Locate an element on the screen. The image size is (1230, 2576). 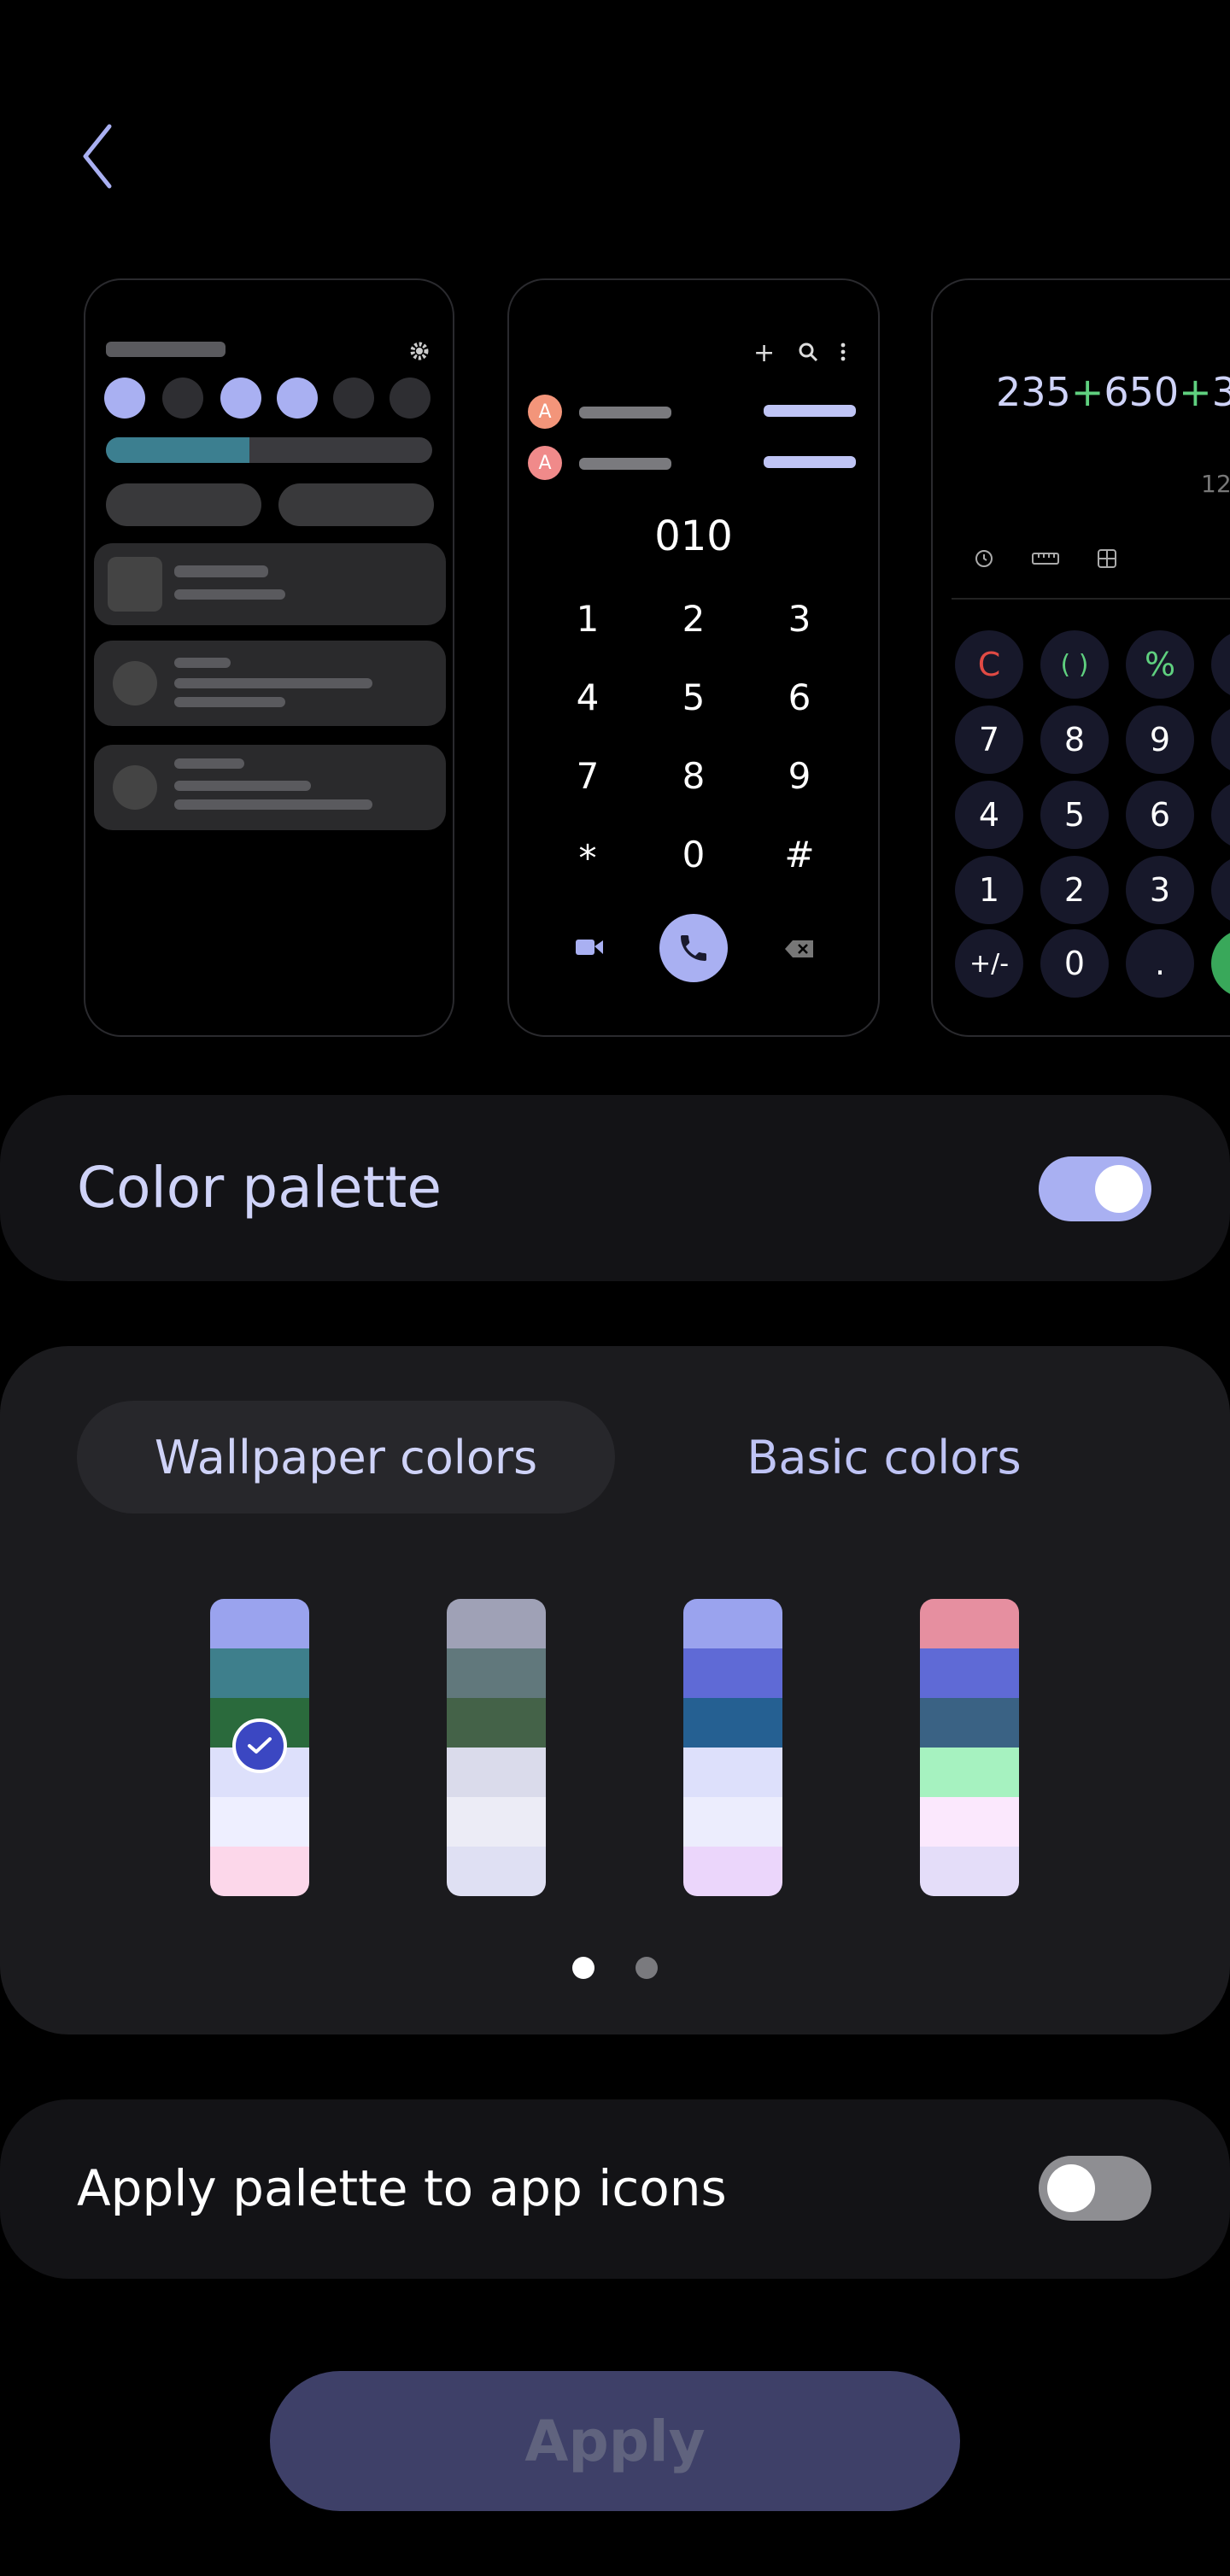
calc-key: 2 is located at coordinates (1074, 890).